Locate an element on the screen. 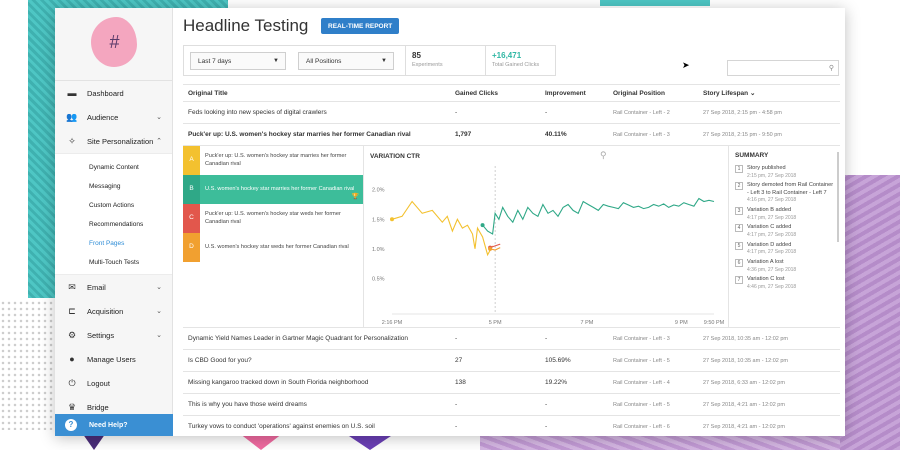  settings-icon: ⚙ is located at coordinates (72, 334).